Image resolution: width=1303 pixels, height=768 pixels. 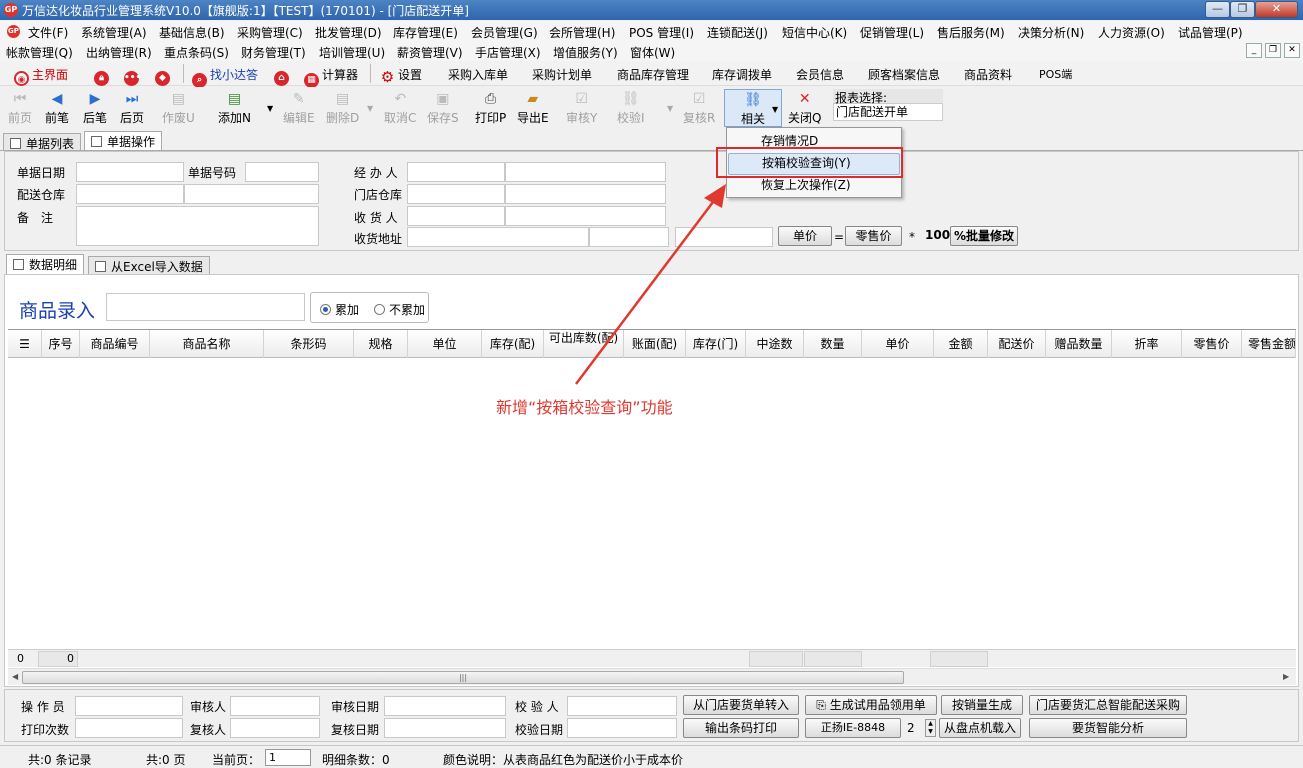 What do you see at coordinates (1269, 344) in the screenshot?
I see `col-retail-amount: 零售金额` at bounding box center [1269, 344].